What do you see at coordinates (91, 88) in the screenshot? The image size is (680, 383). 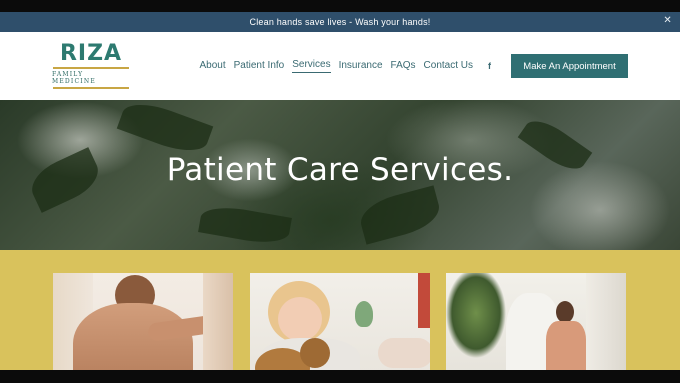 I see `logo-rule-bottom` at bounding box center [91, 88].